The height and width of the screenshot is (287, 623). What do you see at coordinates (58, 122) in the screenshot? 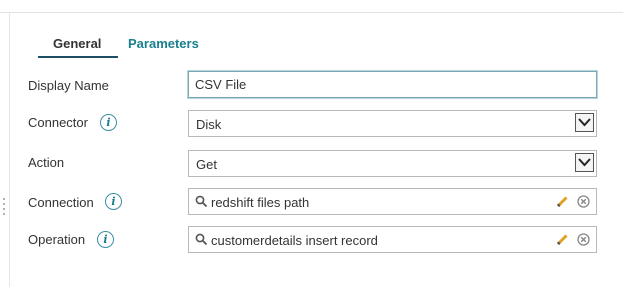
I see `connector-label: Connector` at bounding box center [58, 122].